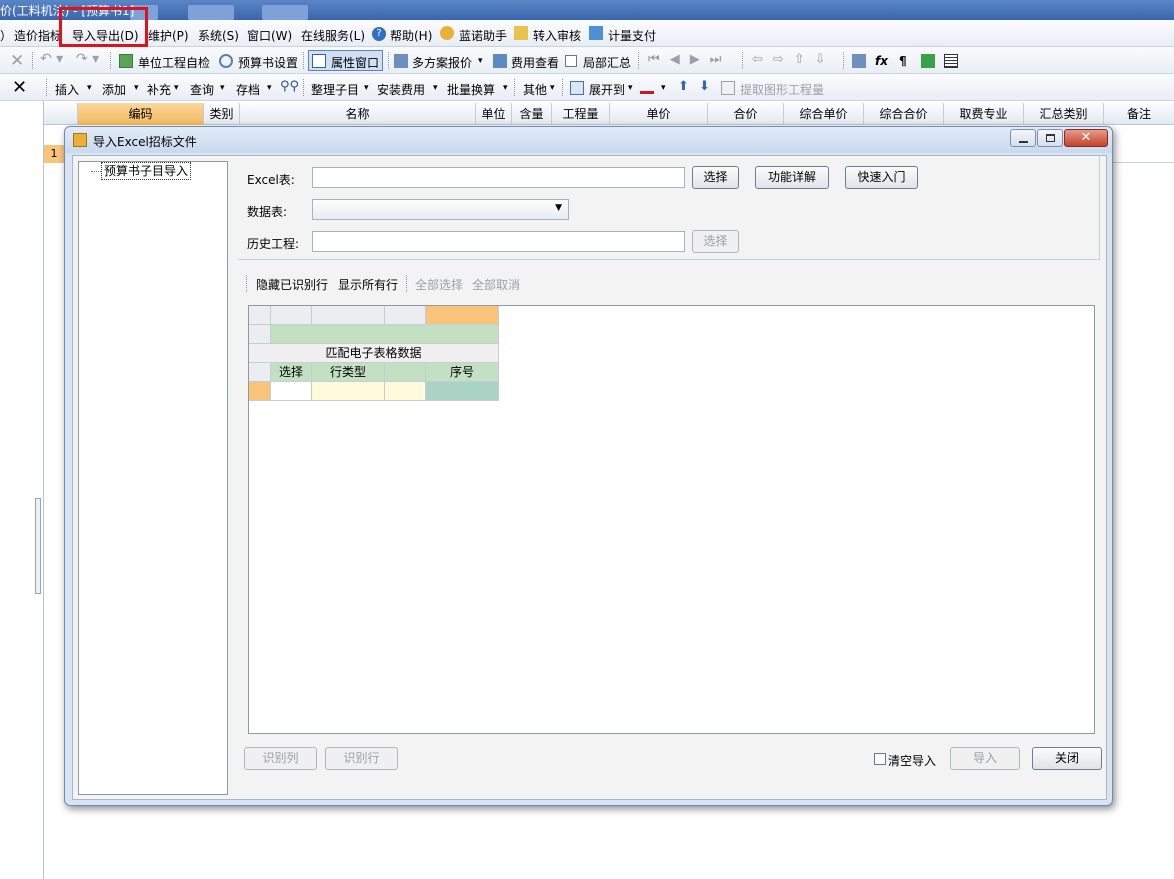 This screenshot has height=879, width=1174. What do you see at coordinates (17, 61) in the screenshot?
I see `delete-icon: ✕` at bounding box center [17, 61].